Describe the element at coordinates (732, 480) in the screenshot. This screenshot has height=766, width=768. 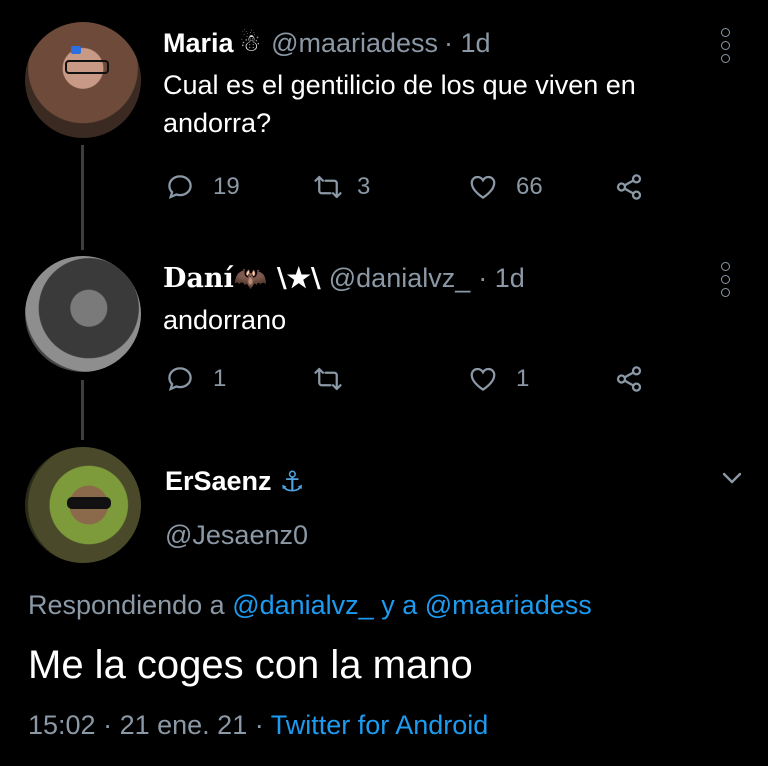
I see `chevron-down-icon` at that location.